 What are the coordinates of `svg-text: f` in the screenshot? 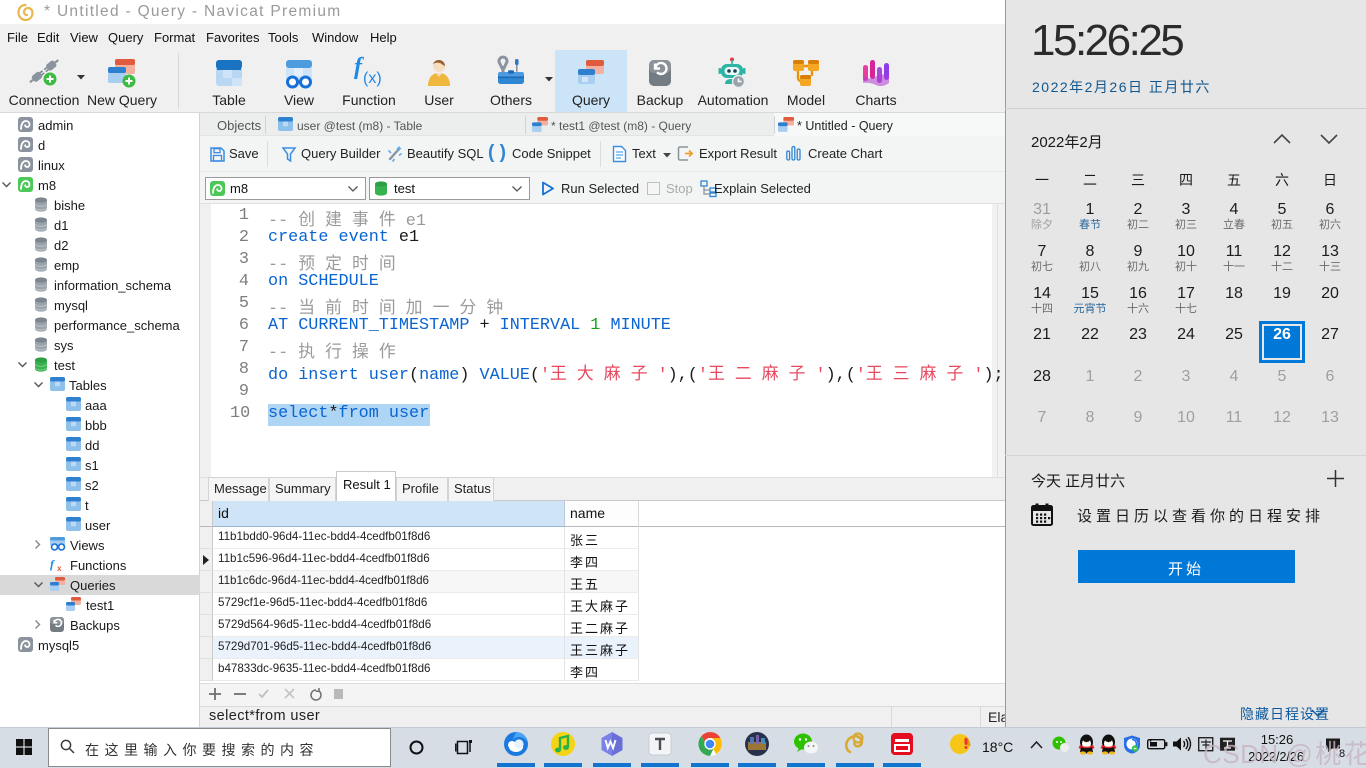 It's located at (52, 564).